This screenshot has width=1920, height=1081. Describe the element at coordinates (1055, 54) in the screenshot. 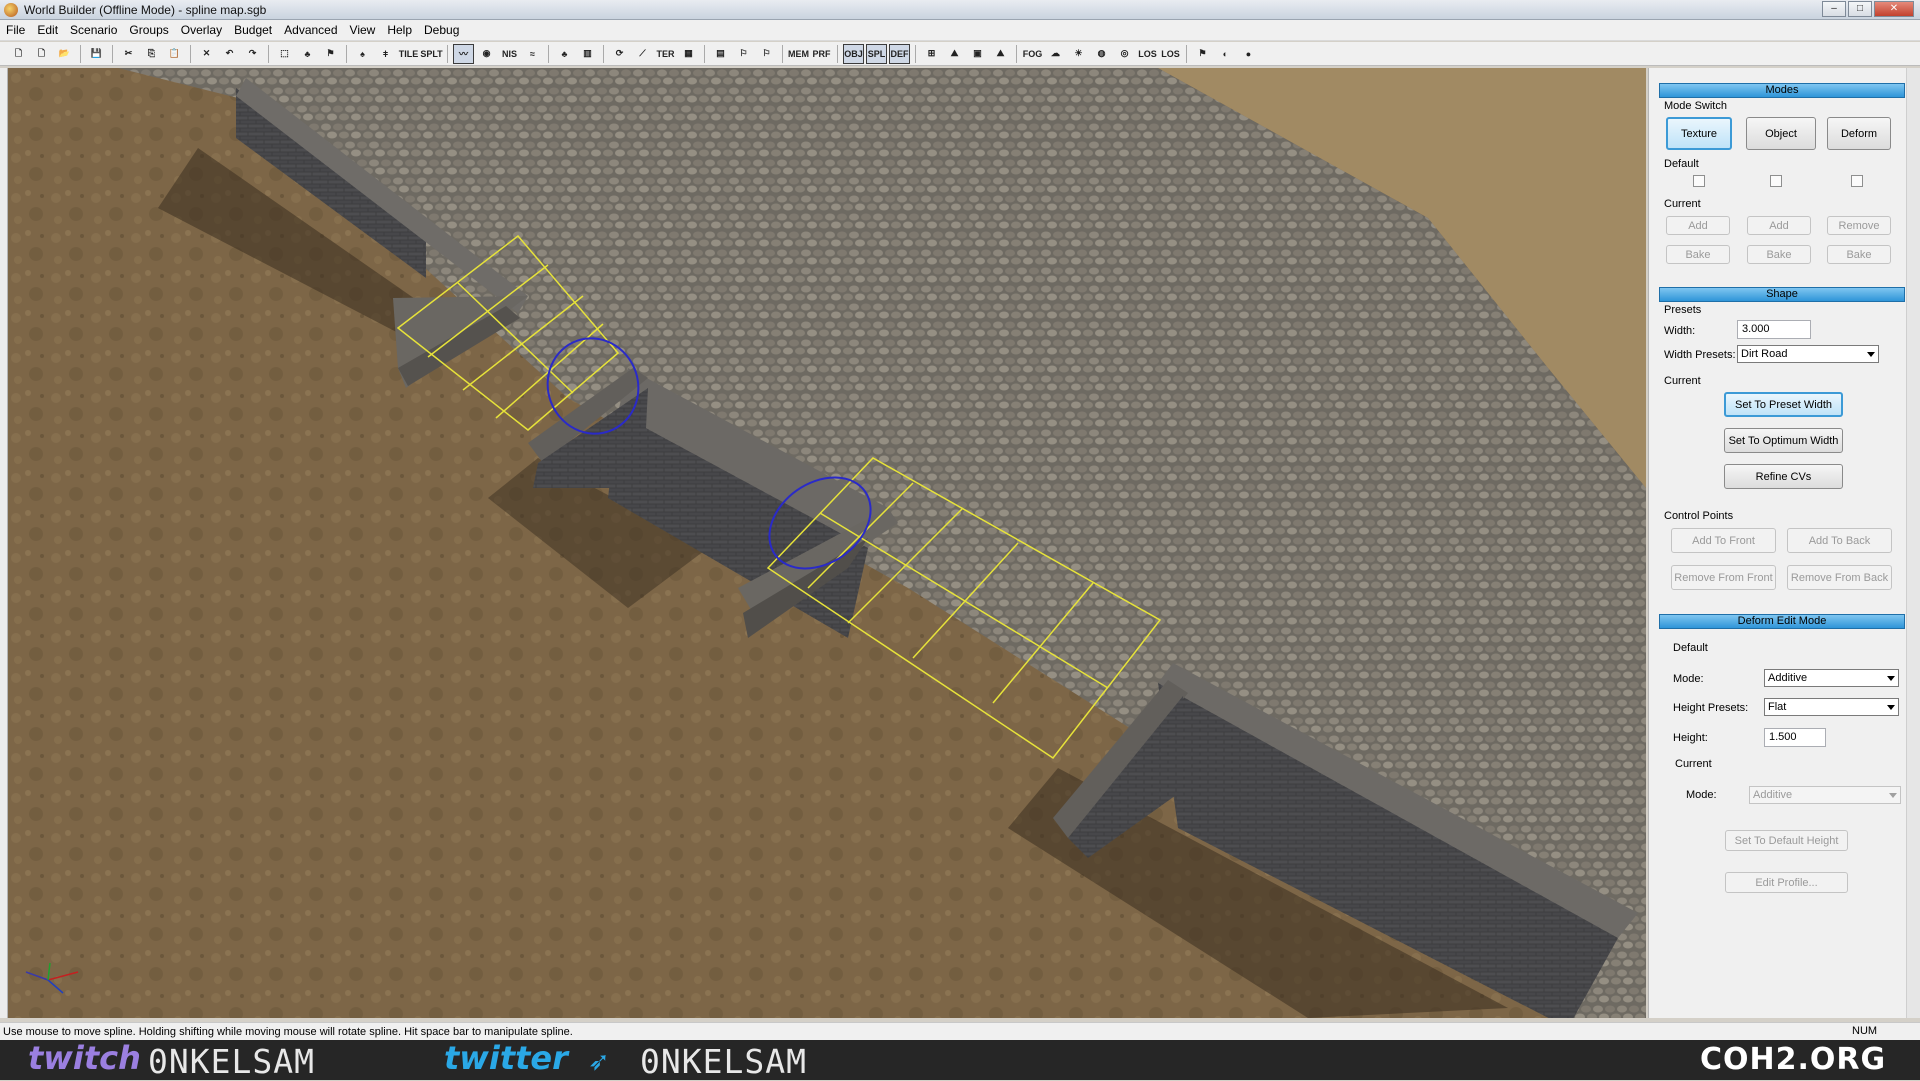

I see `sky-icon: ☁` at that location.